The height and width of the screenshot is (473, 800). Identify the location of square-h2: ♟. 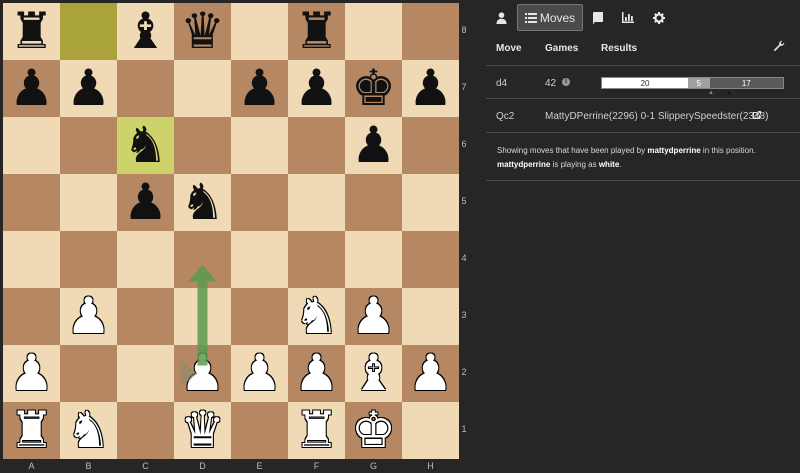
(430, 373).